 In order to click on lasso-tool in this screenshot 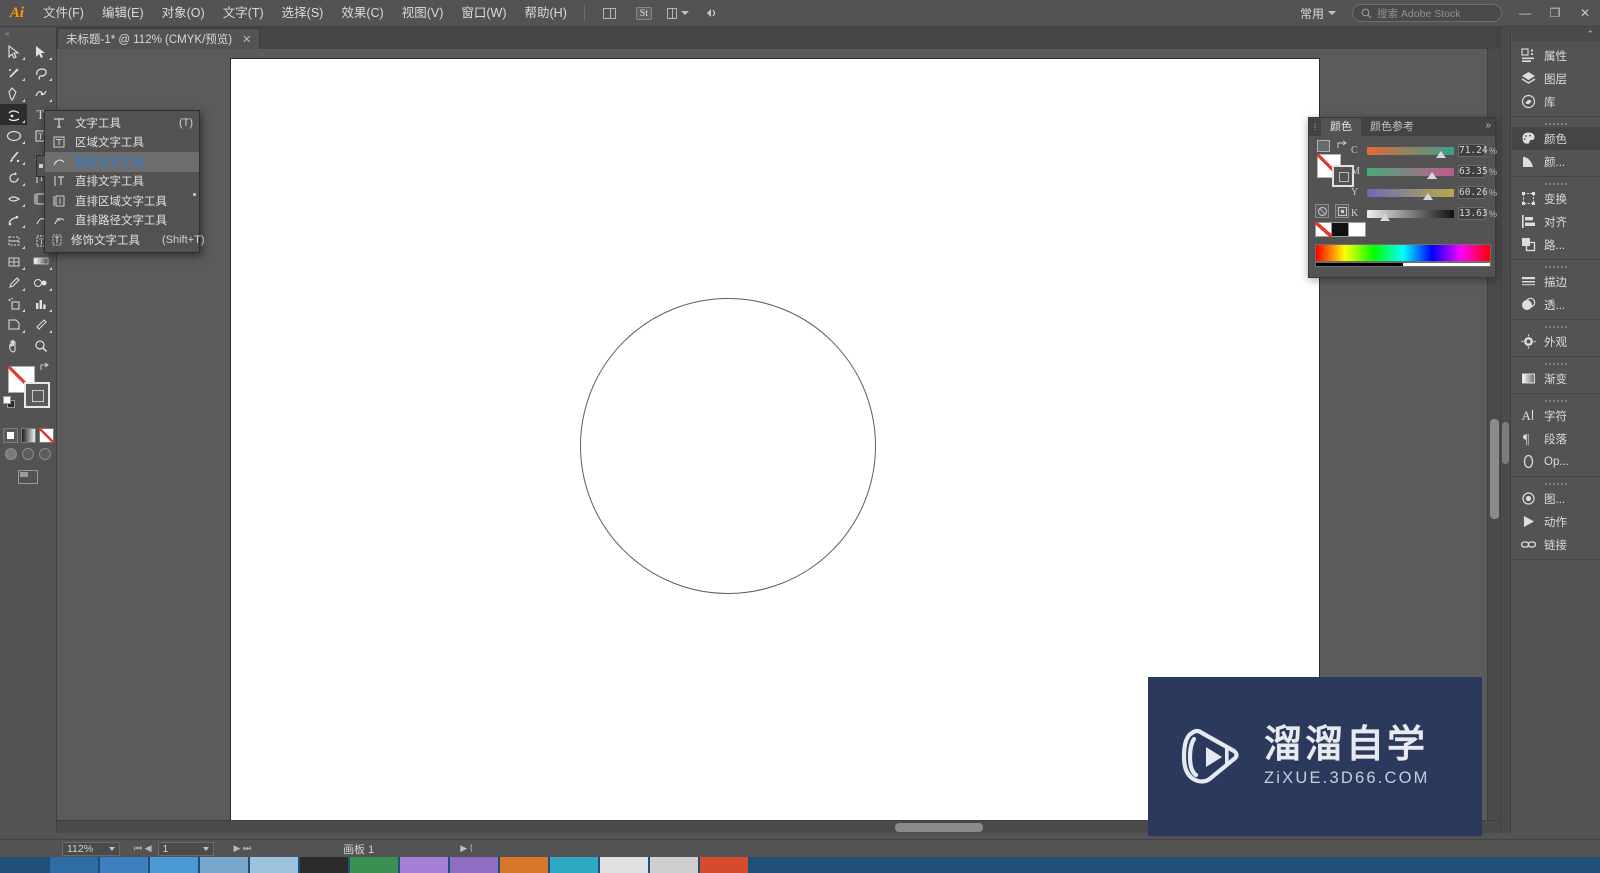, I will do `click(40, 72)`.